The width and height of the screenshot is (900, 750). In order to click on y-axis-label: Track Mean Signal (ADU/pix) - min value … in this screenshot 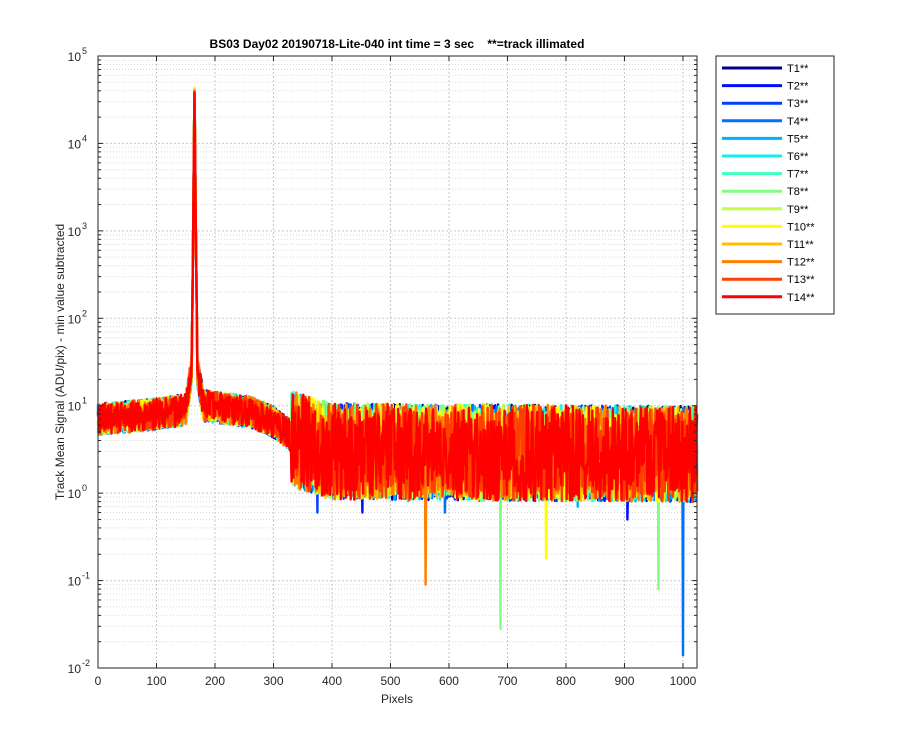, I will do `click(60, 362)`.